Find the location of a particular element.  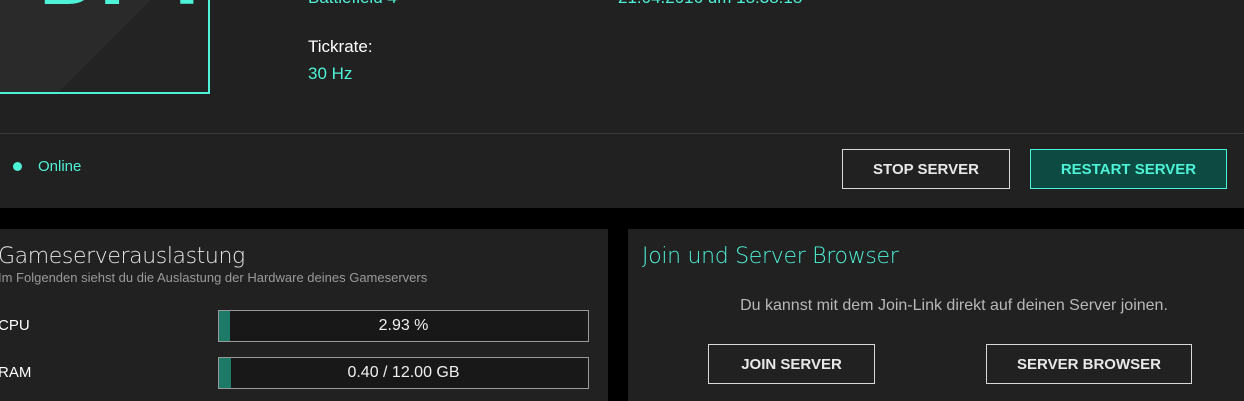

start-date: 21.04.2016 um 18:38:18 is located at coordinates (710, 4).